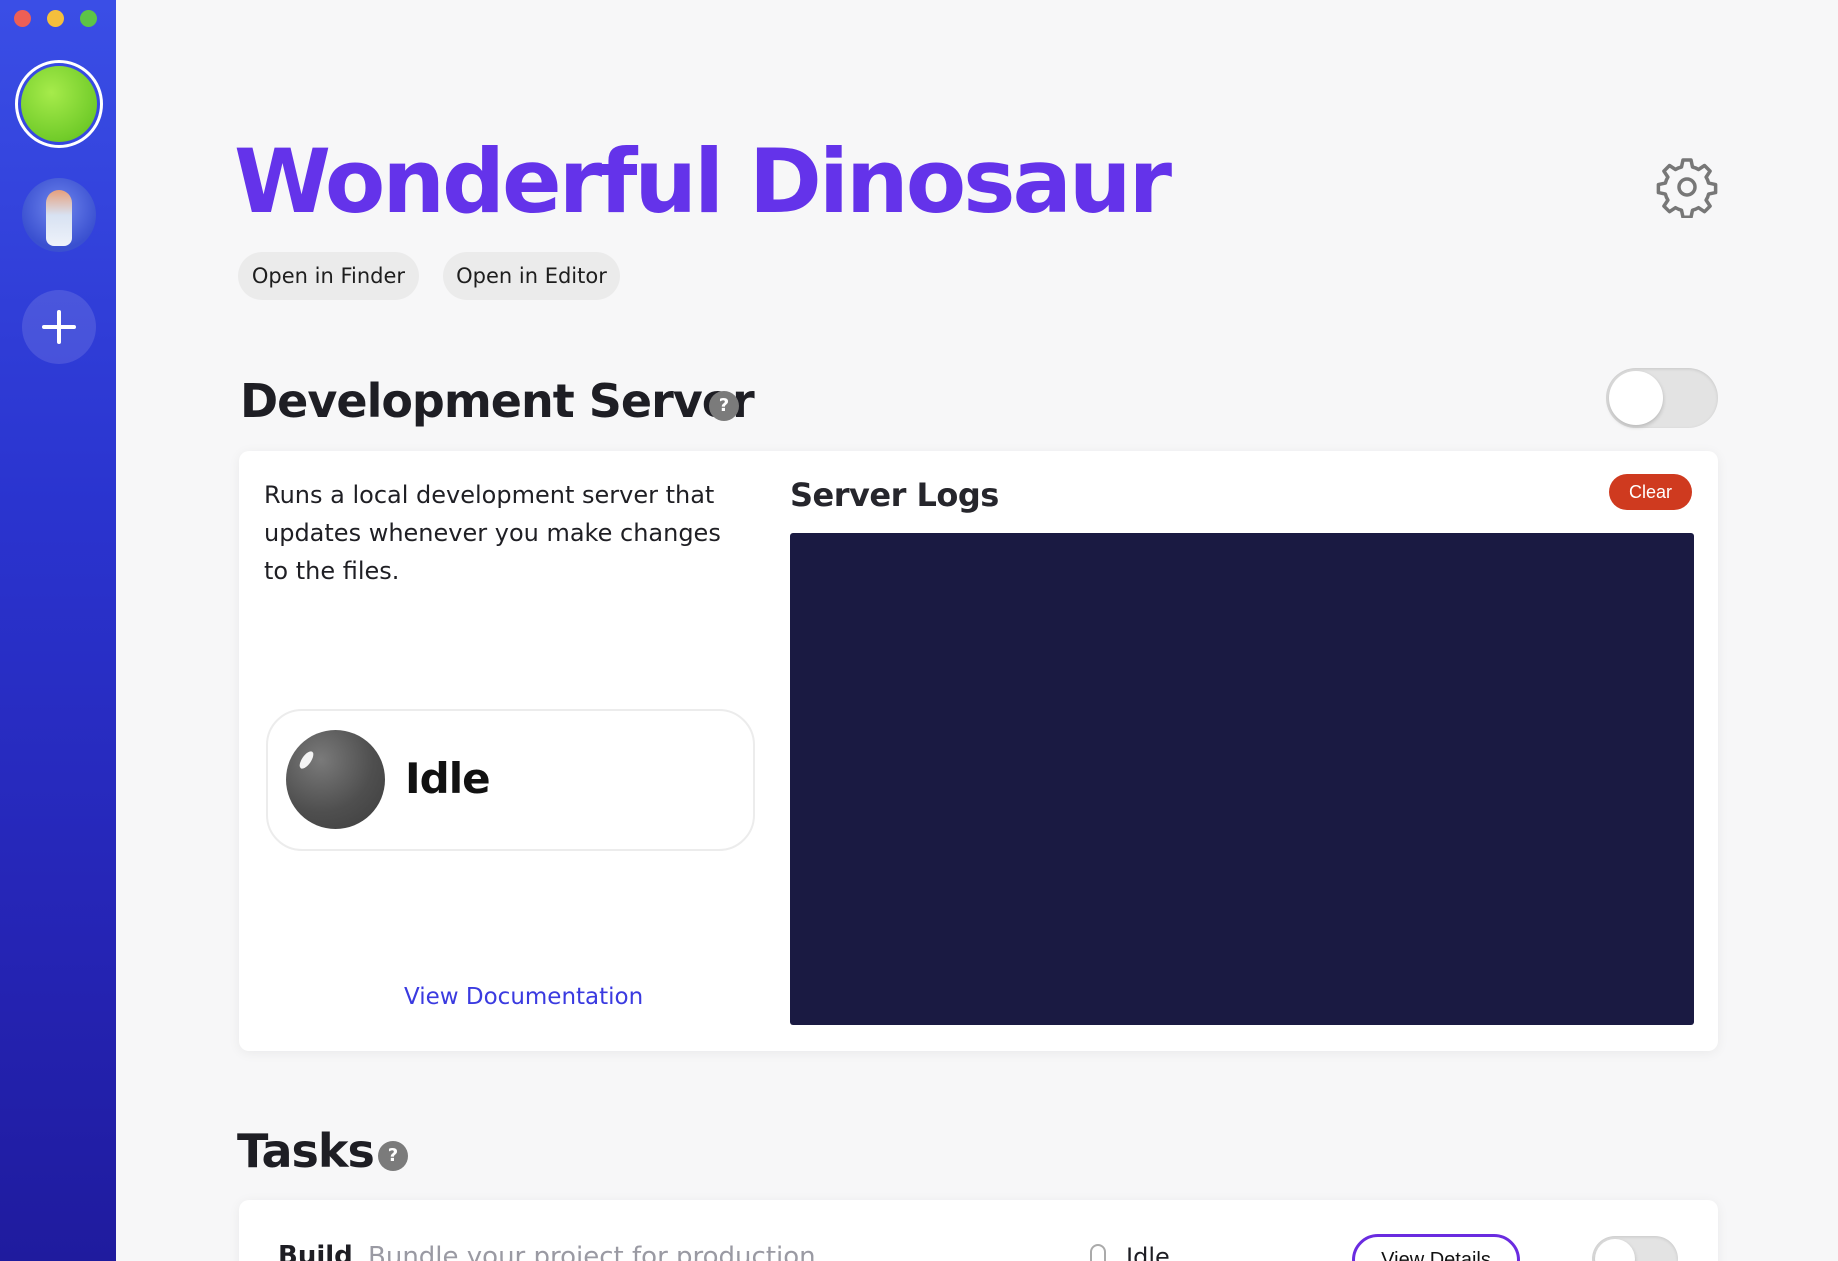 Image resolution: width=1838 pixels, height=1261 pixels. Describe the element at coordinates (1148, 1252) in the screenshot. I see `task-status-text: Idle` at that location.